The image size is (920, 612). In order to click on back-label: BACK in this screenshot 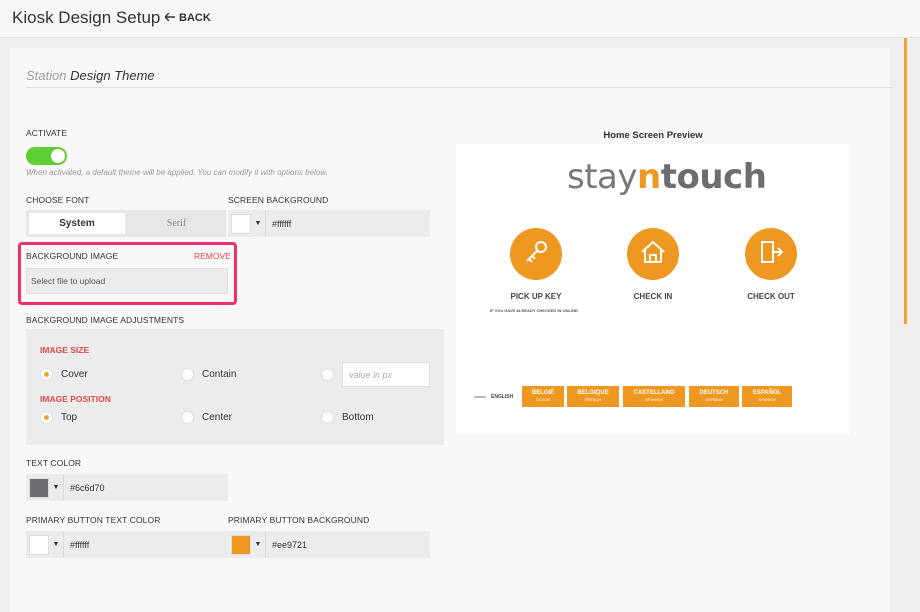, I will do `click(195, 18)`.